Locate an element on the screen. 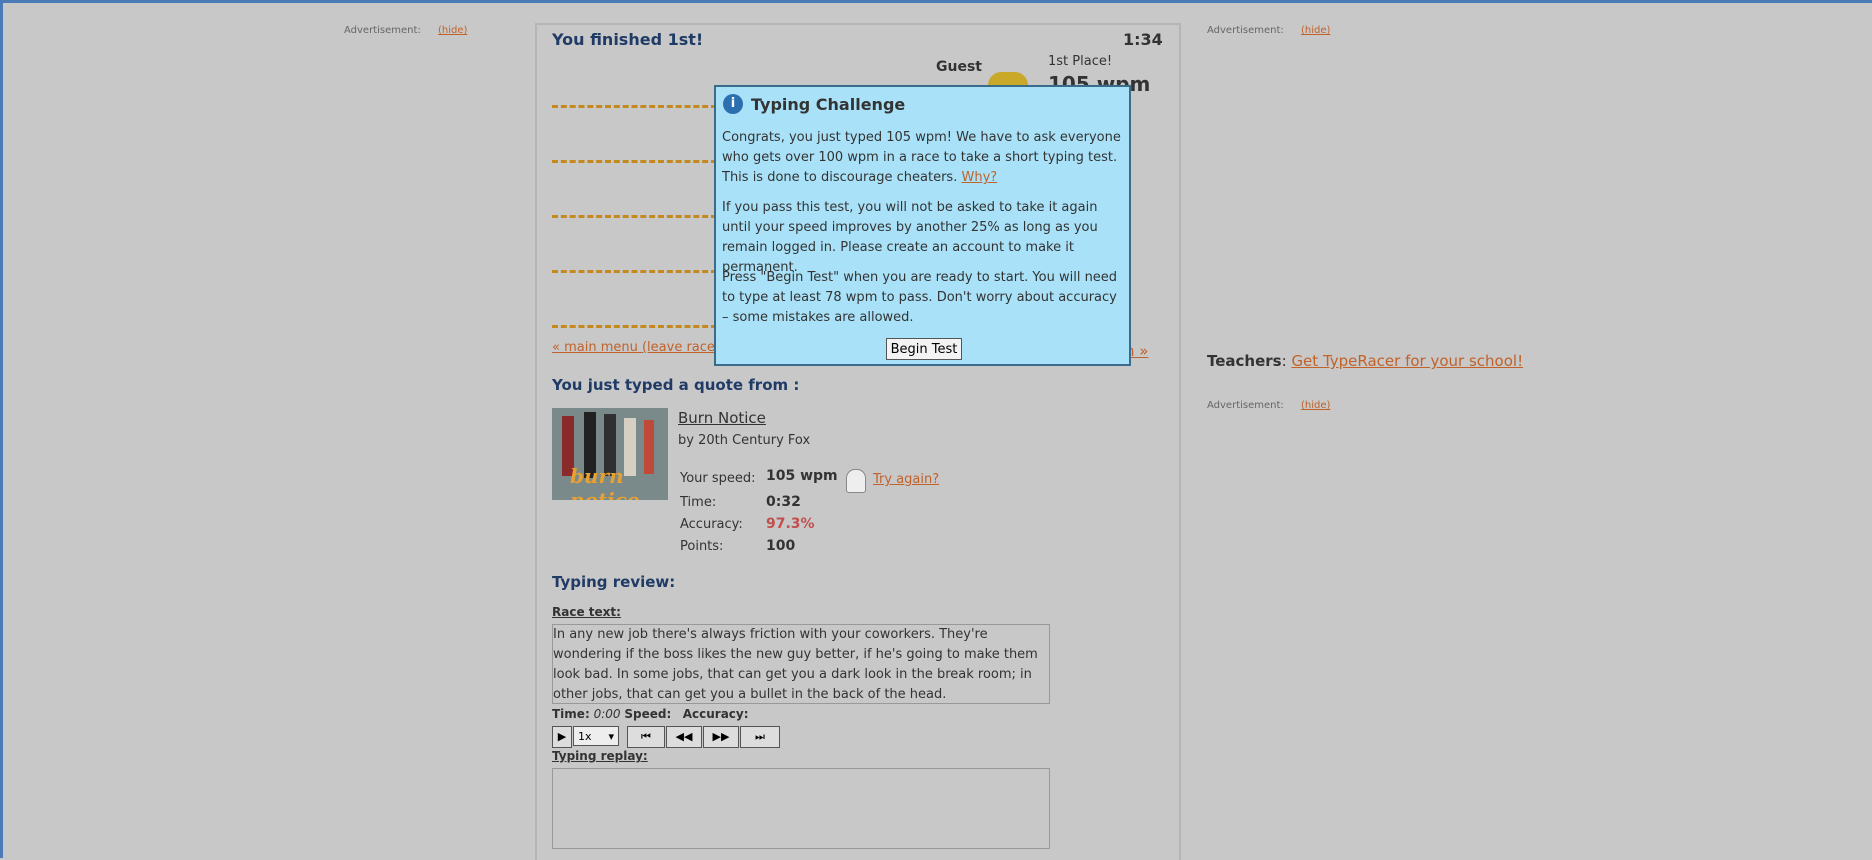  ad-label-right: Advertisement: (hide) is located at coordinates (1268, 30).